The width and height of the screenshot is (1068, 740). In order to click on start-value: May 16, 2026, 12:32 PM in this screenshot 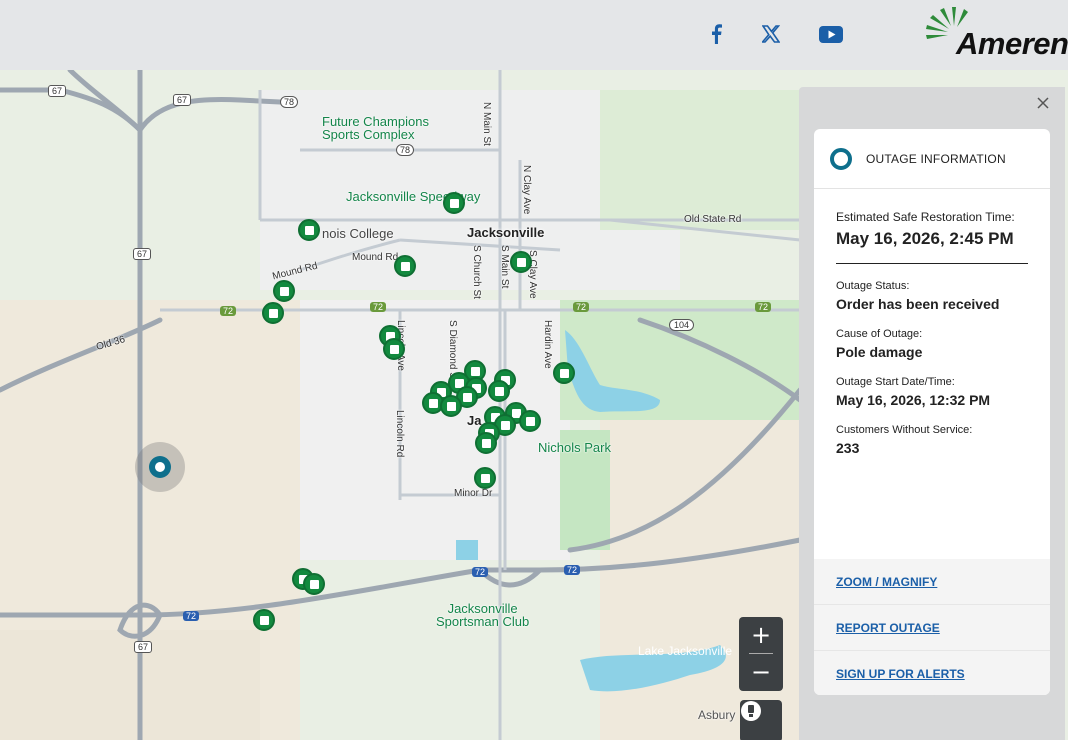, I will do `click(913, 400)`.